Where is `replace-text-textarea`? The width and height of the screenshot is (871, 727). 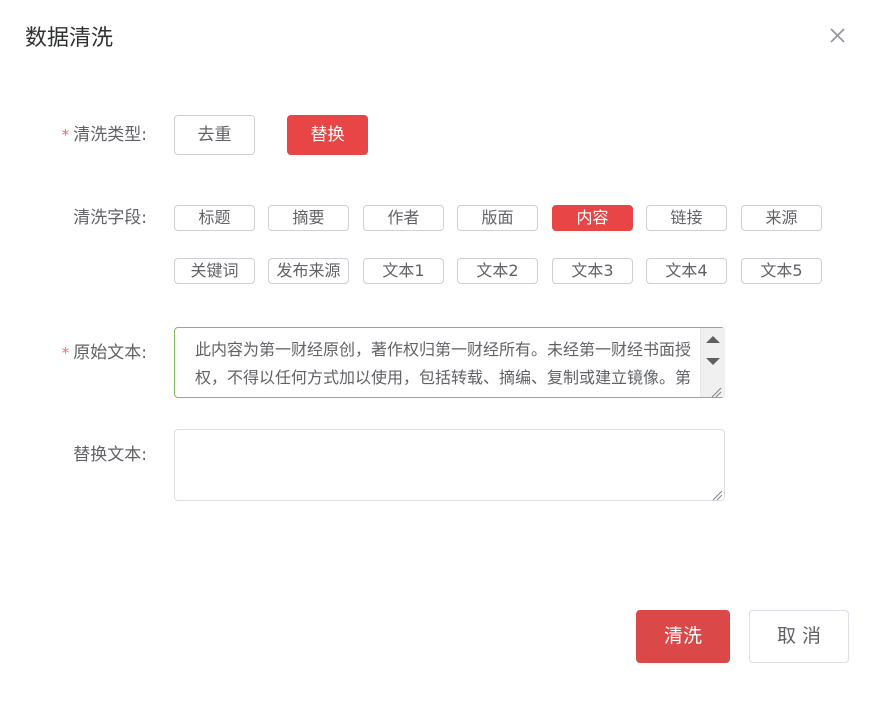
replace-text-textarea is located at coordinates (449, 465).